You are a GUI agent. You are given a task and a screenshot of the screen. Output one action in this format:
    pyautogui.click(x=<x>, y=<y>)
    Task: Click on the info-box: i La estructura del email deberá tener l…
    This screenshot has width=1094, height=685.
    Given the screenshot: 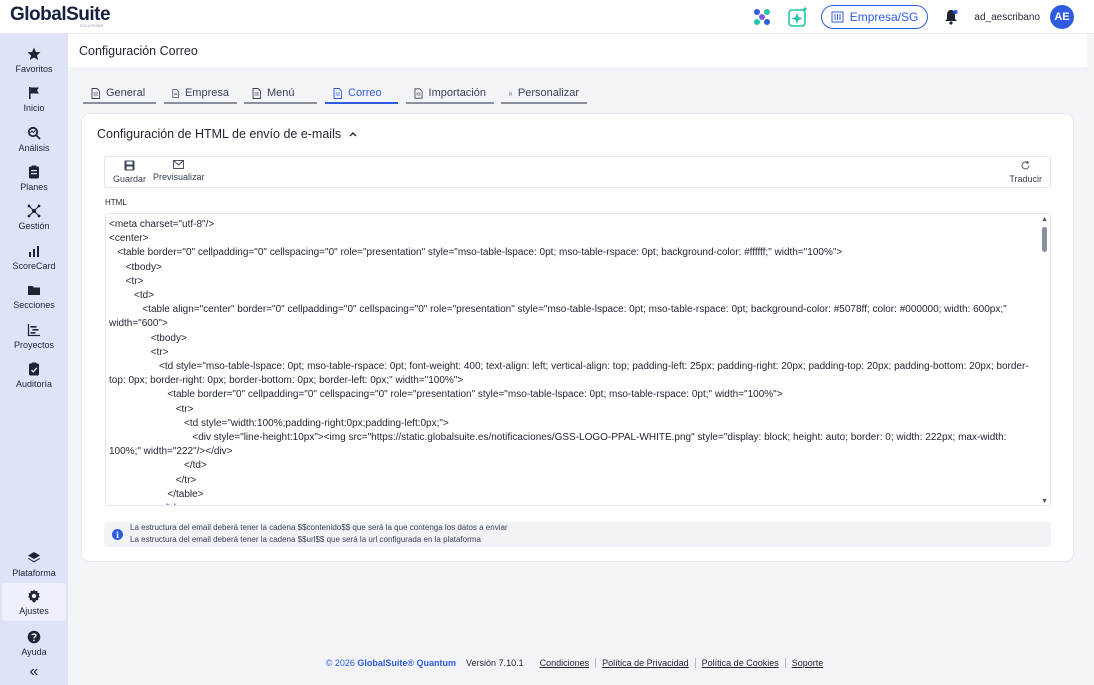 What is the action you would take?
    pyautogui.click(x=577, y=534)
    